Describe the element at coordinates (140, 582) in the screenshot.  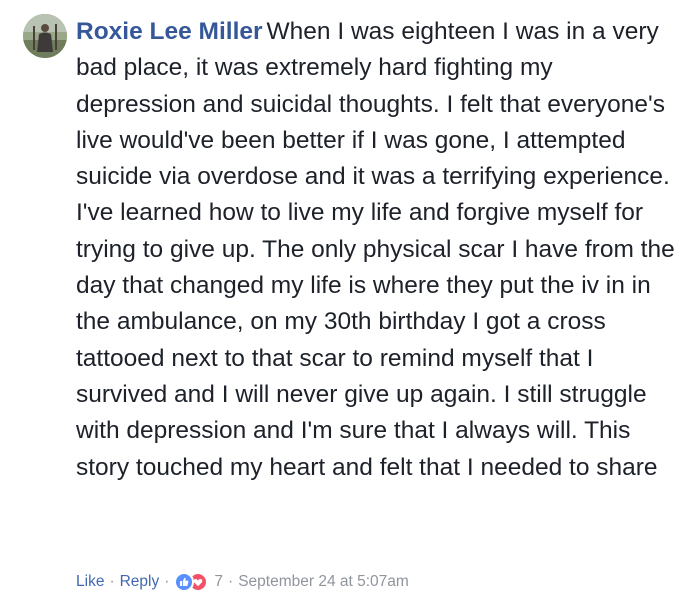
I see `reply-button: Reply` at that location.